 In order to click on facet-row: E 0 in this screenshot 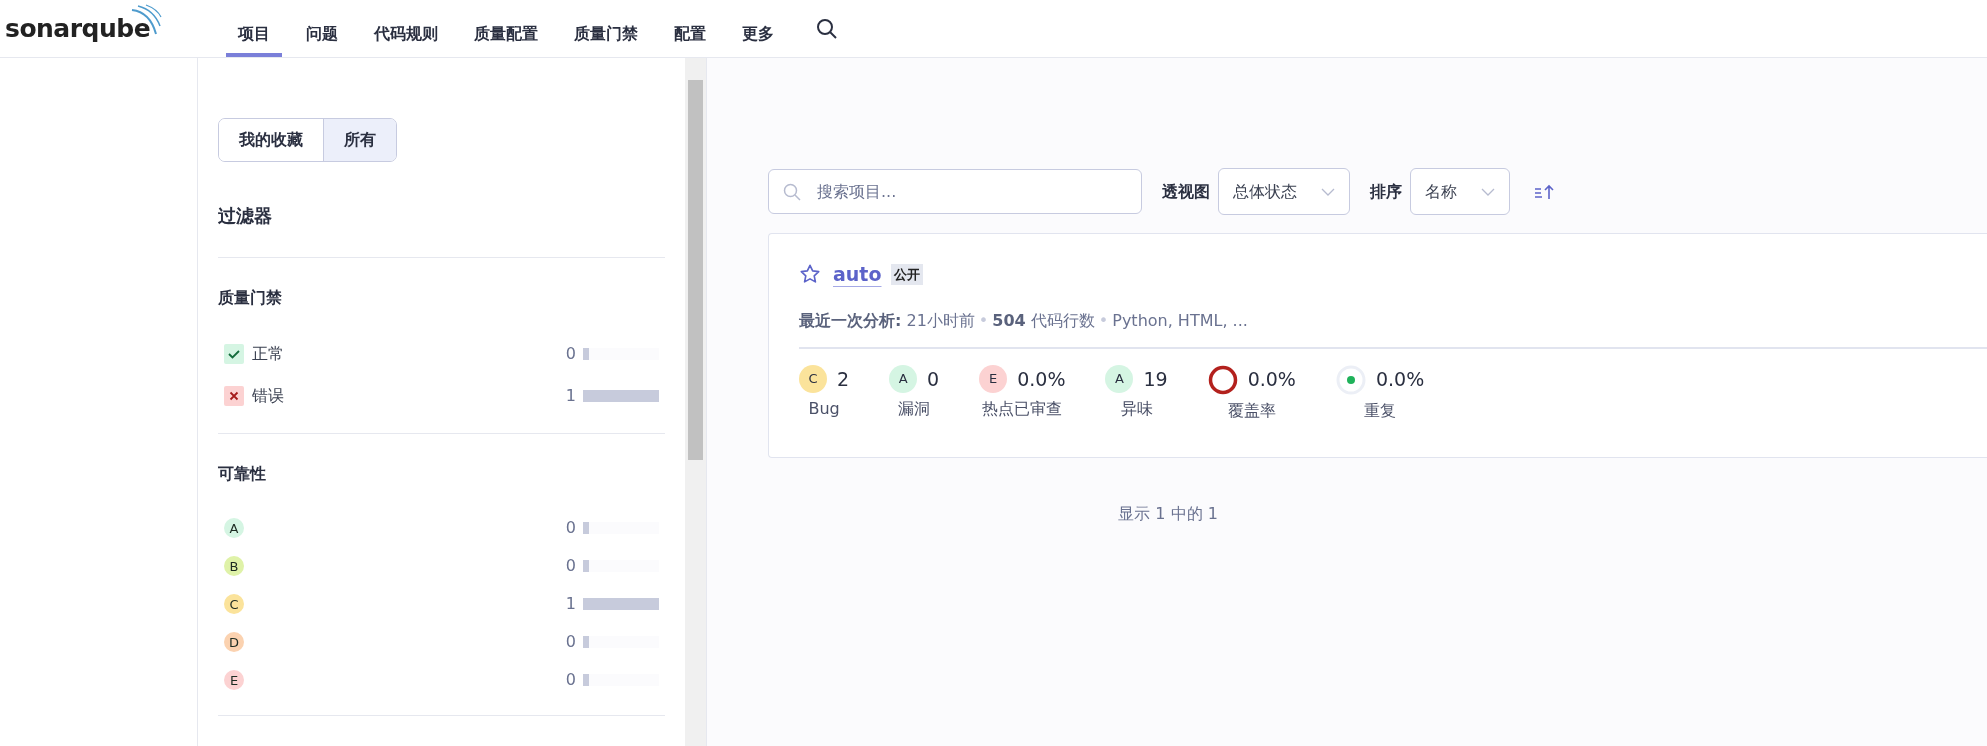, I will do `click(441, 680)`.